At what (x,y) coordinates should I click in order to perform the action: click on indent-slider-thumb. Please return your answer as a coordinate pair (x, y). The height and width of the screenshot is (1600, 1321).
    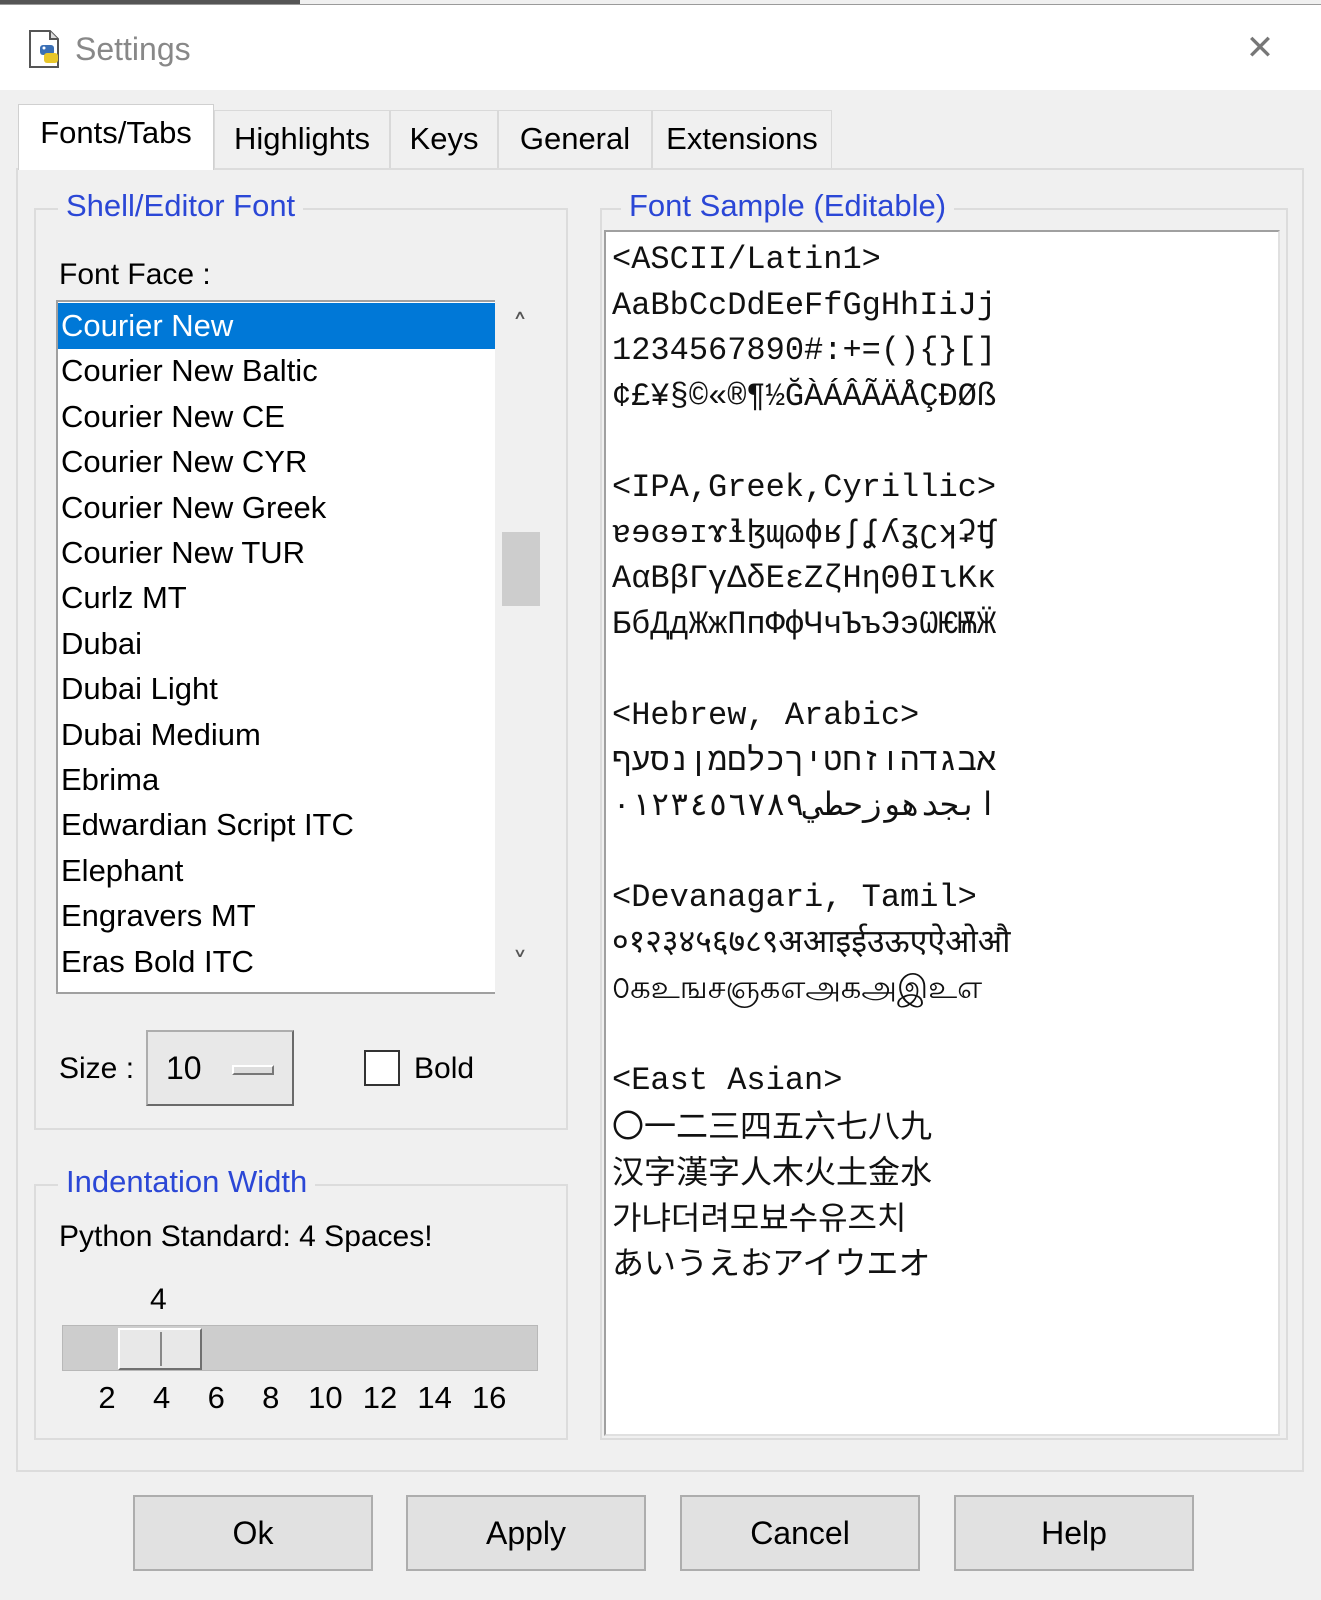
    Looking at the image, I should click on (160, 1349).